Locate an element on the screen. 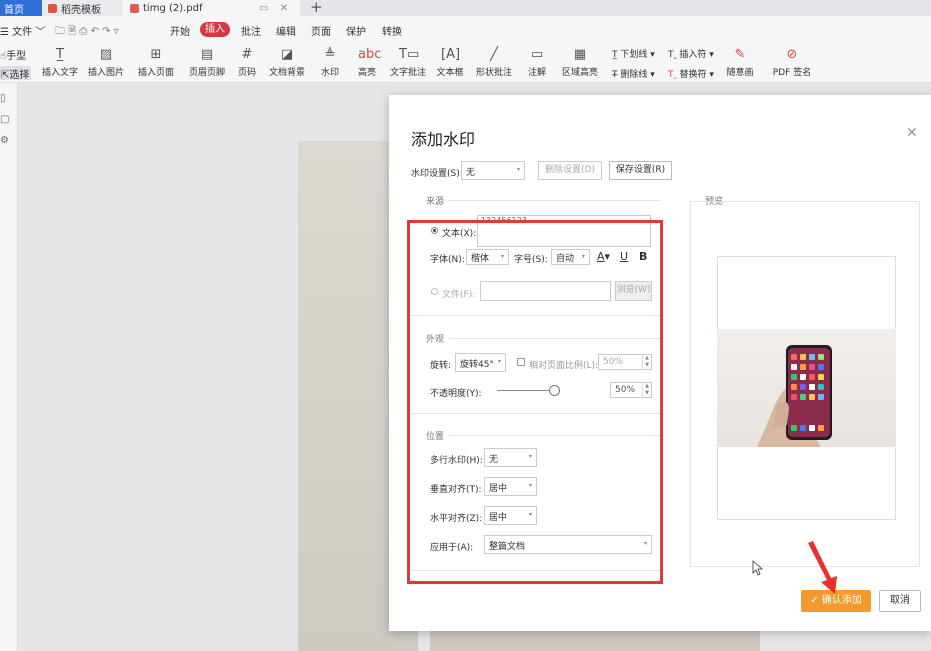  save-preset-button: 保存设置(R) is located at coordinates (640, 170).